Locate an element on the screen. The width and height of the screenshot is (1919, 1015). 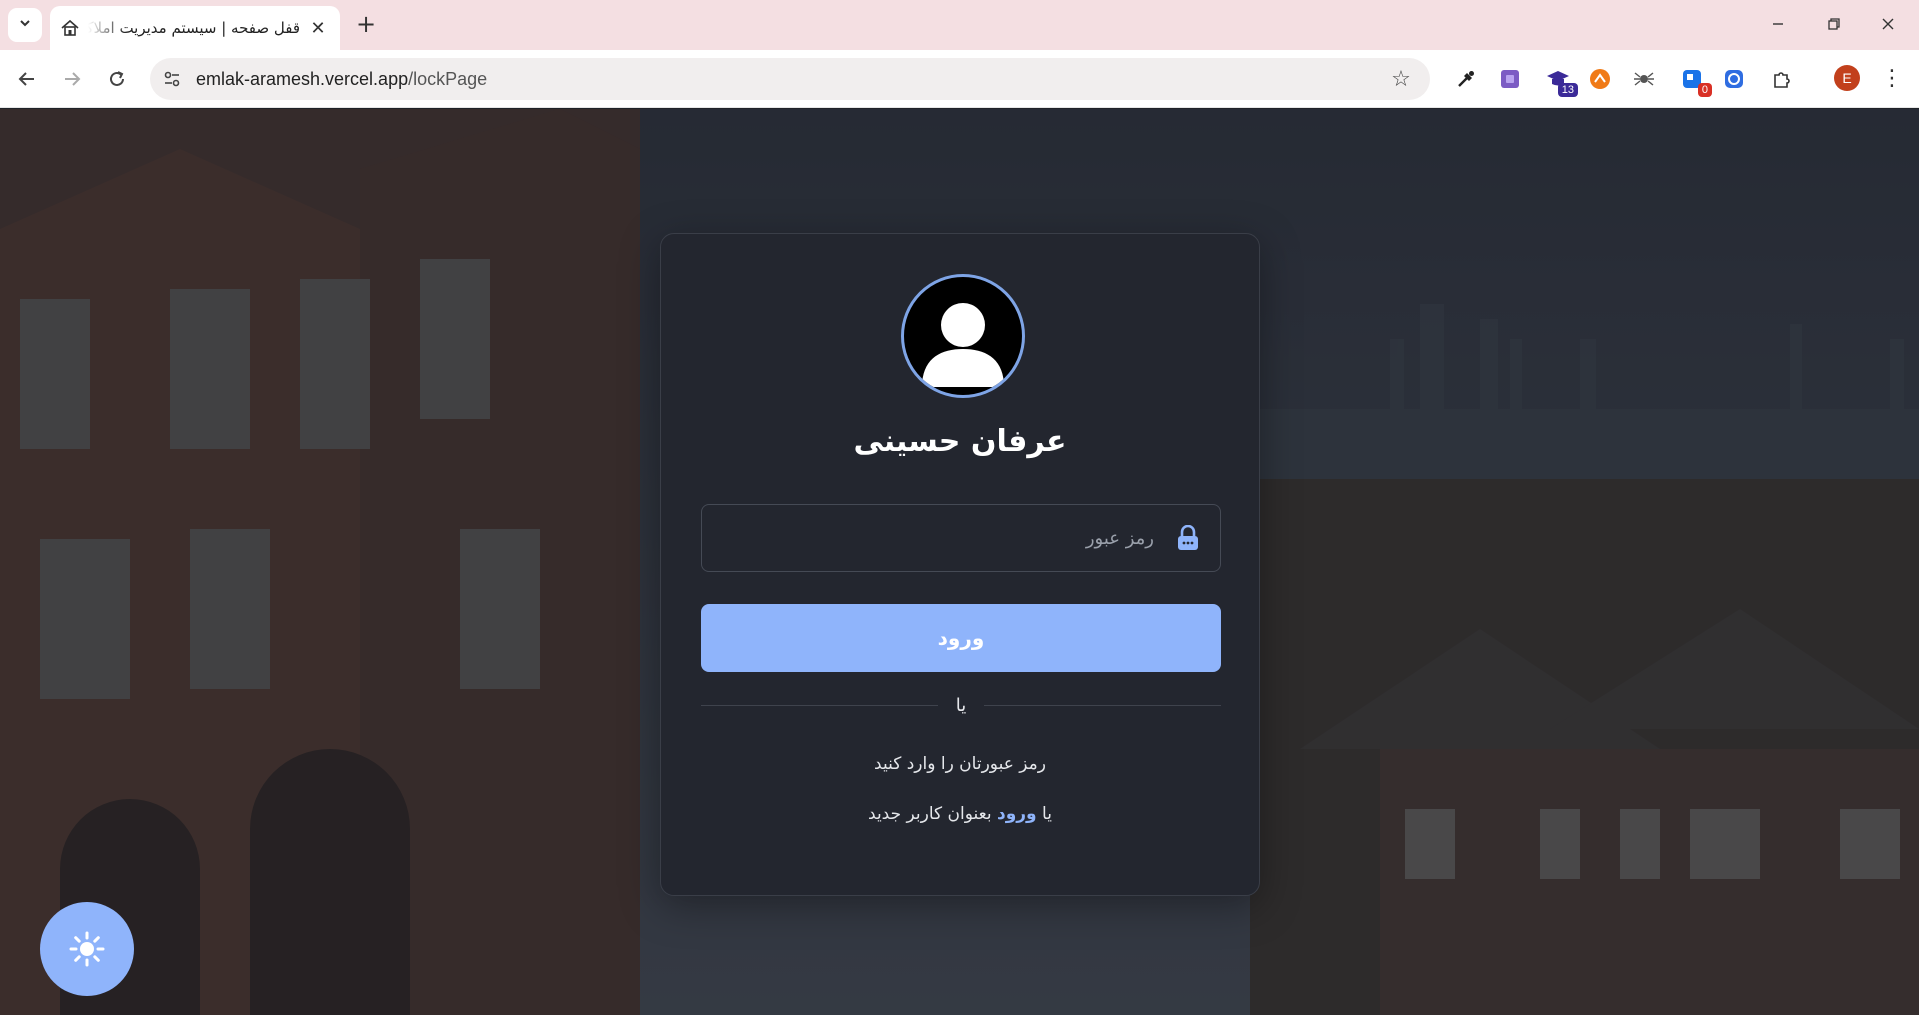
puzzle-icon is located at coordinates (1782, 79).